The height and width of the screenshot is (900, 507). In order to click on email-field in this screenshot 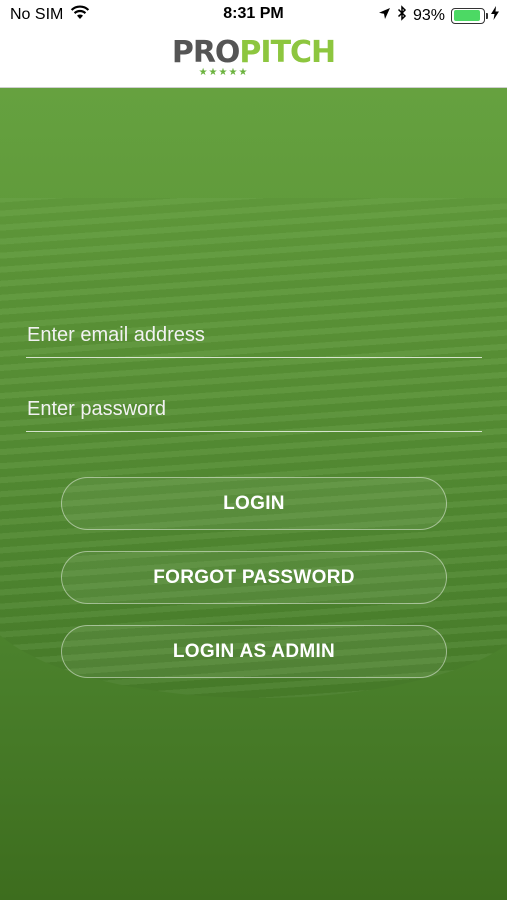, I will do `click(254, 335)`.